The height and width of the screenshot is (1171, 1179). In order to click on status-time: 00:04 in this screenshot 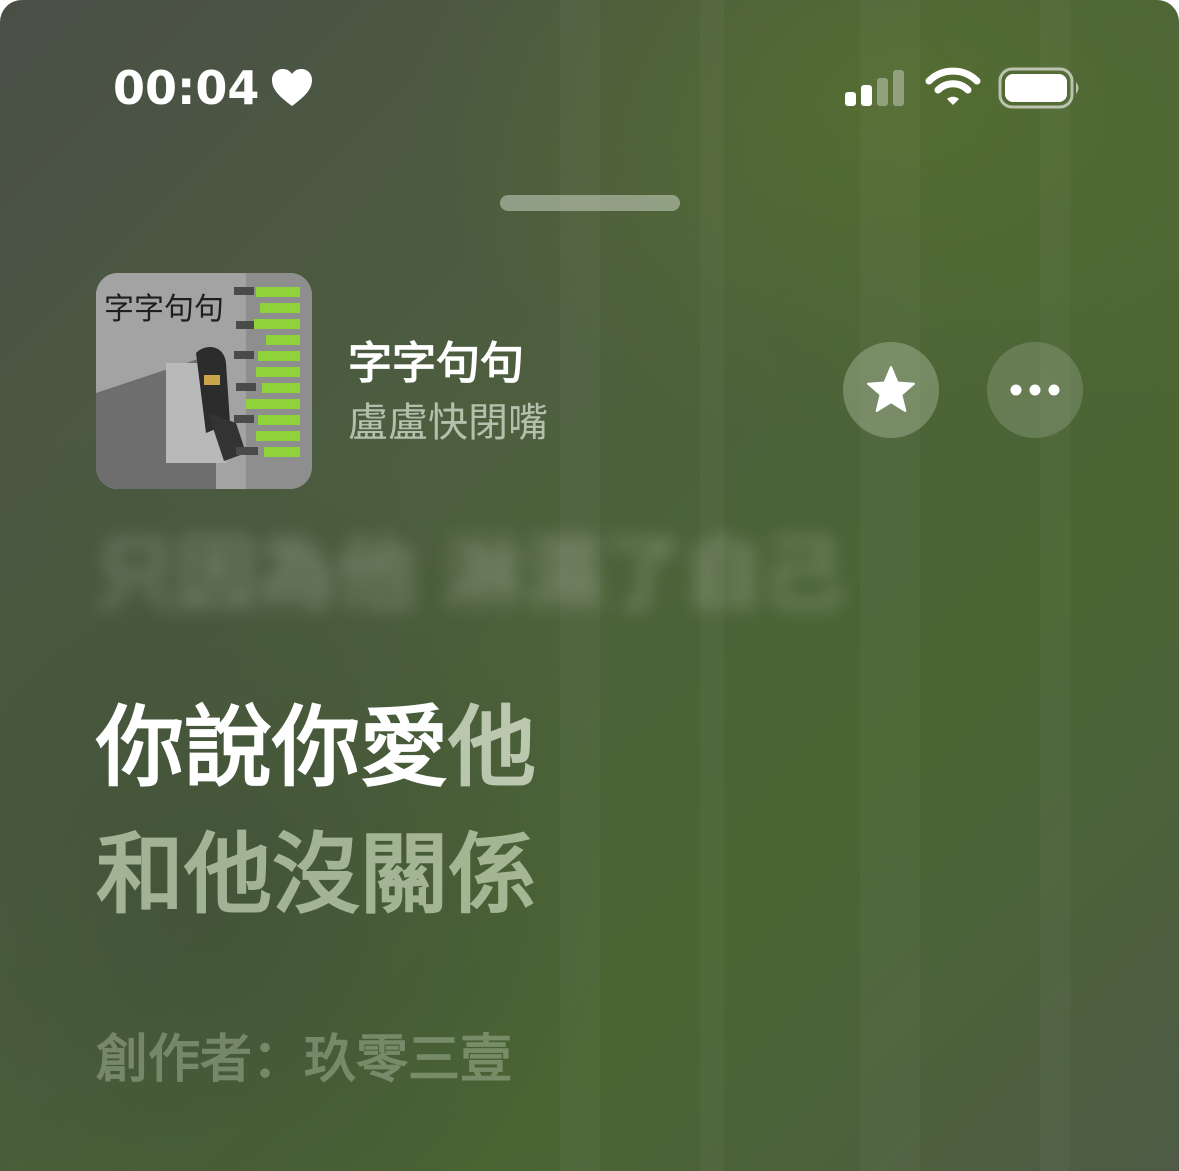, I will do `click(186, 88)`.